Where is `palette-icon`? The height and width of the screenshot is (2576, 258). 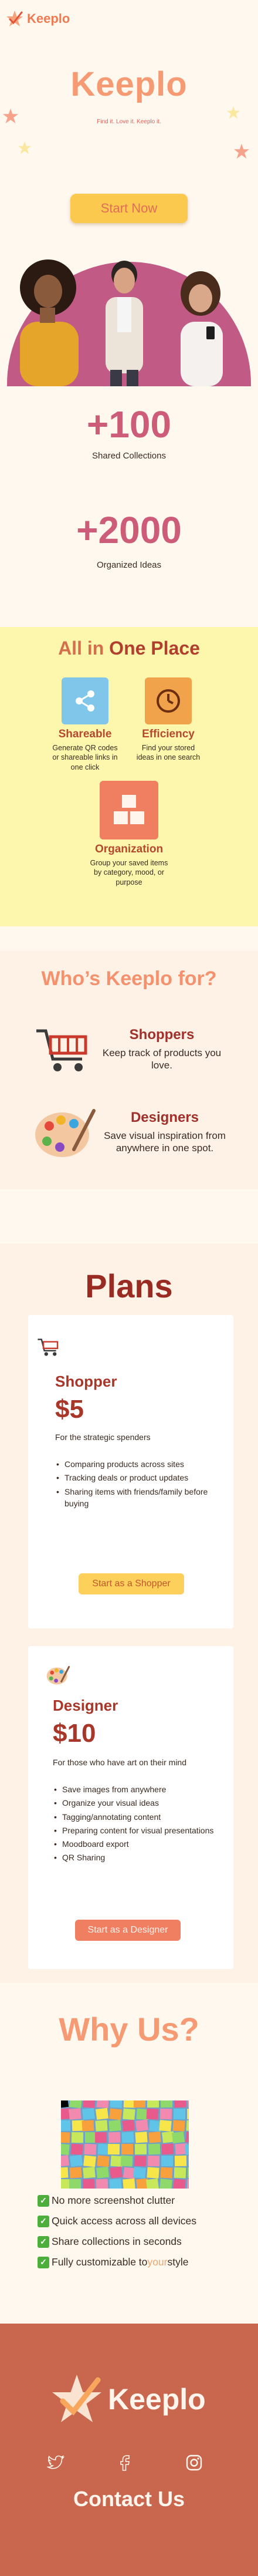
palette-icon is located at coordinates (65, 1133).